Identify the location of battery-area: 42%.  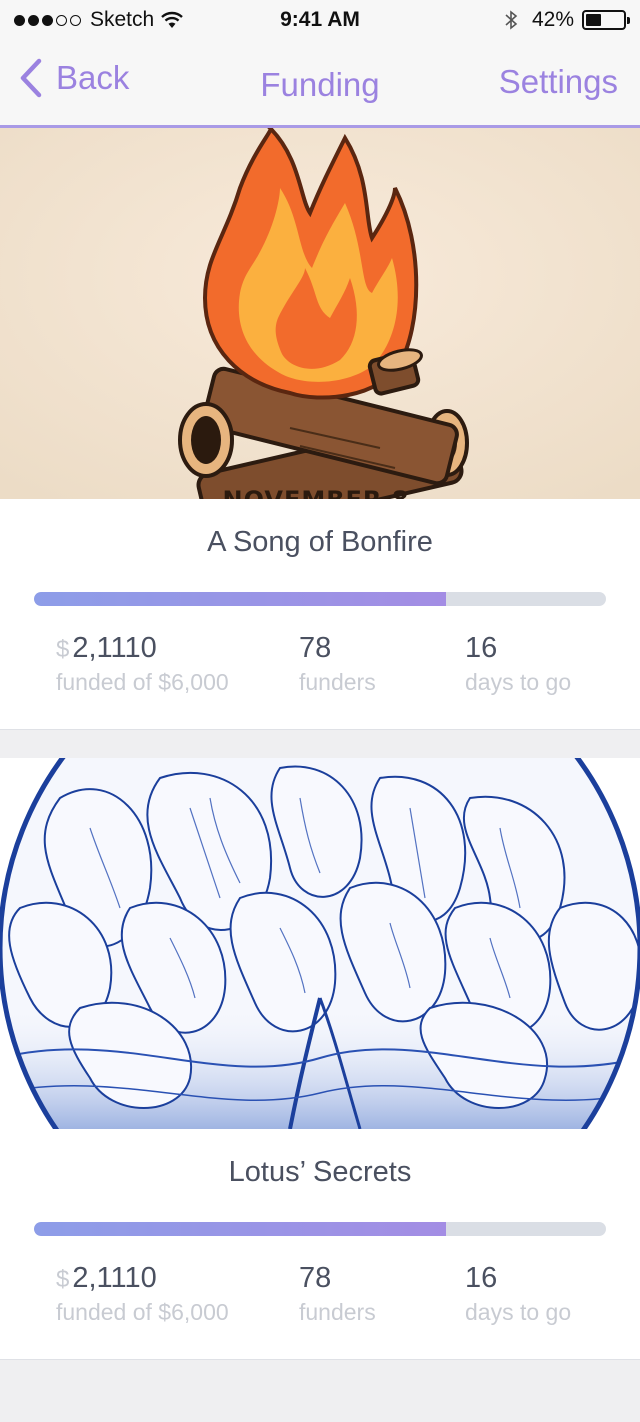
(567, 20).